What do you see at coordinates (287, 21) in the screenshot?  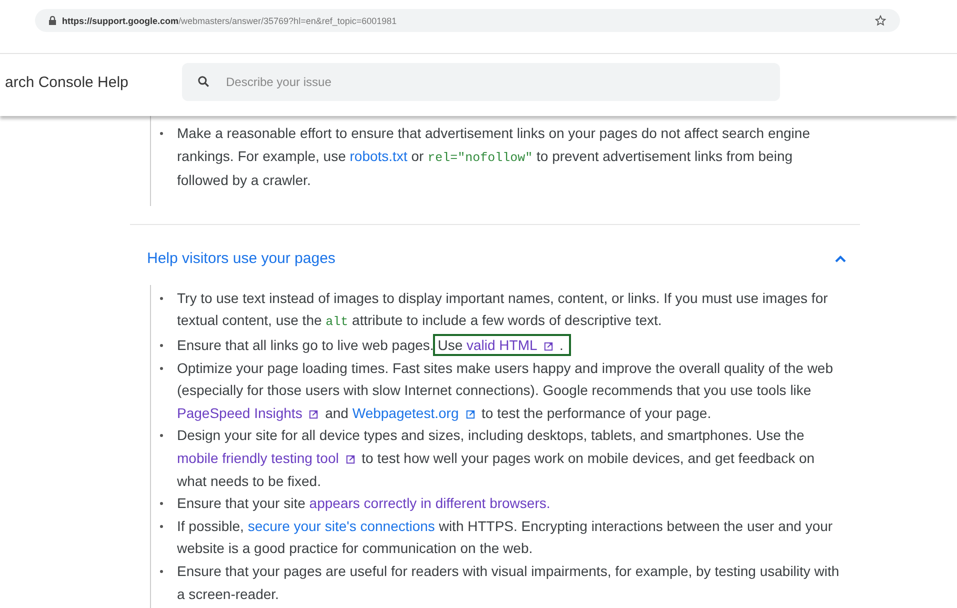 I see `url-path: /webmasters/answer/35769?hl=en&ref_topic=6001981` at bounding box center [287, 21].